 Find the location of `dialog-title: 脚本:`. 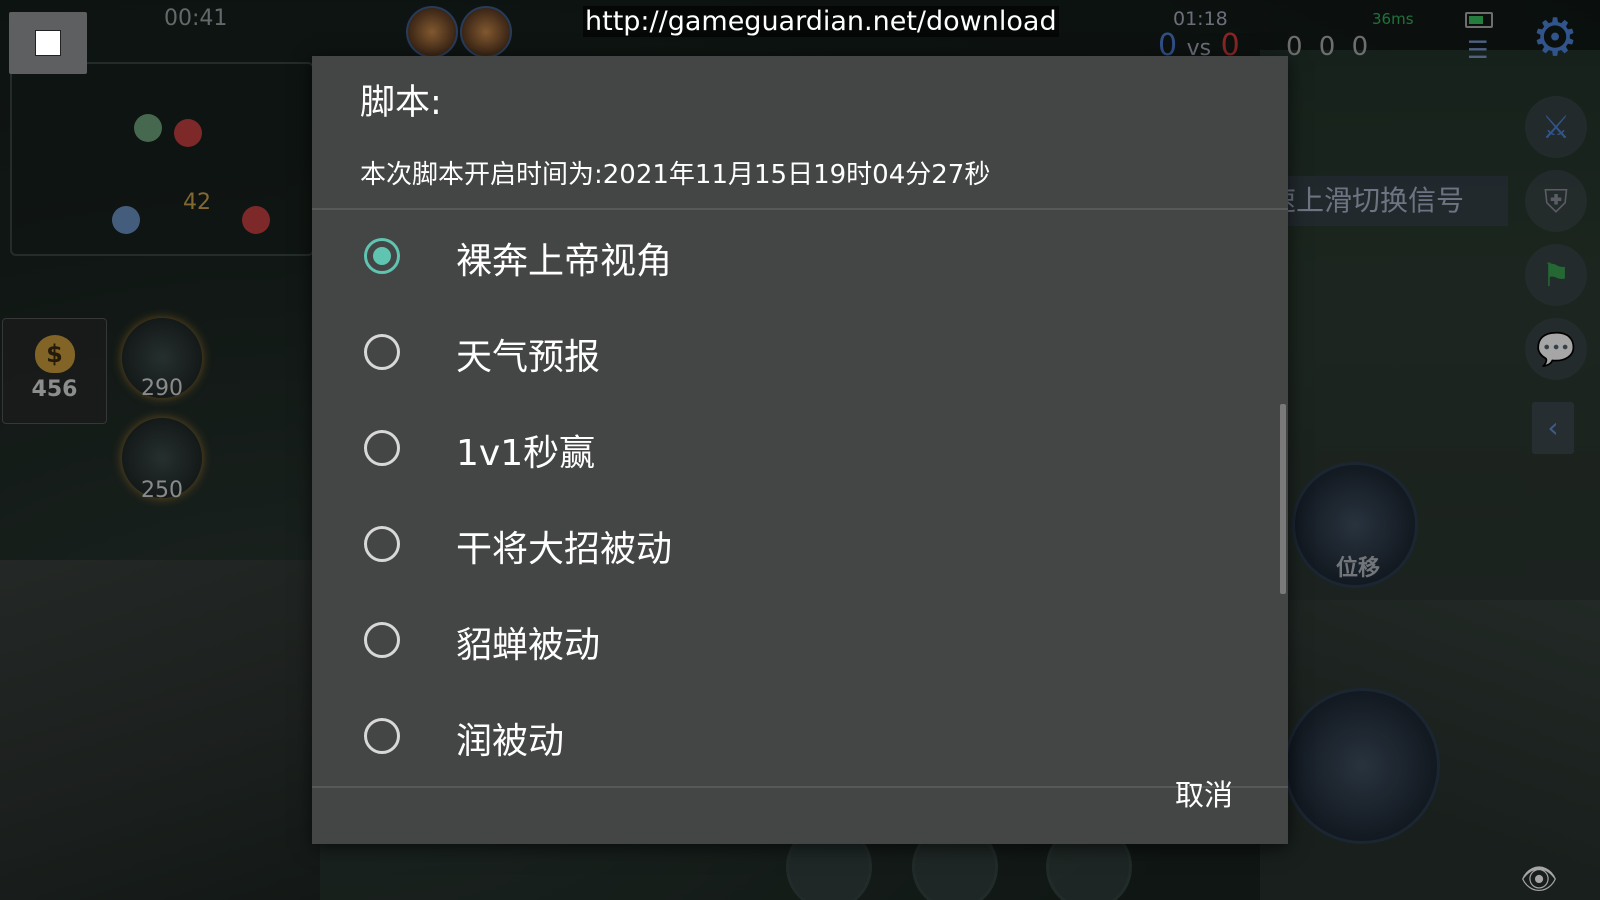

dialog-title: 脚本: is located at coordinates (401, 103).